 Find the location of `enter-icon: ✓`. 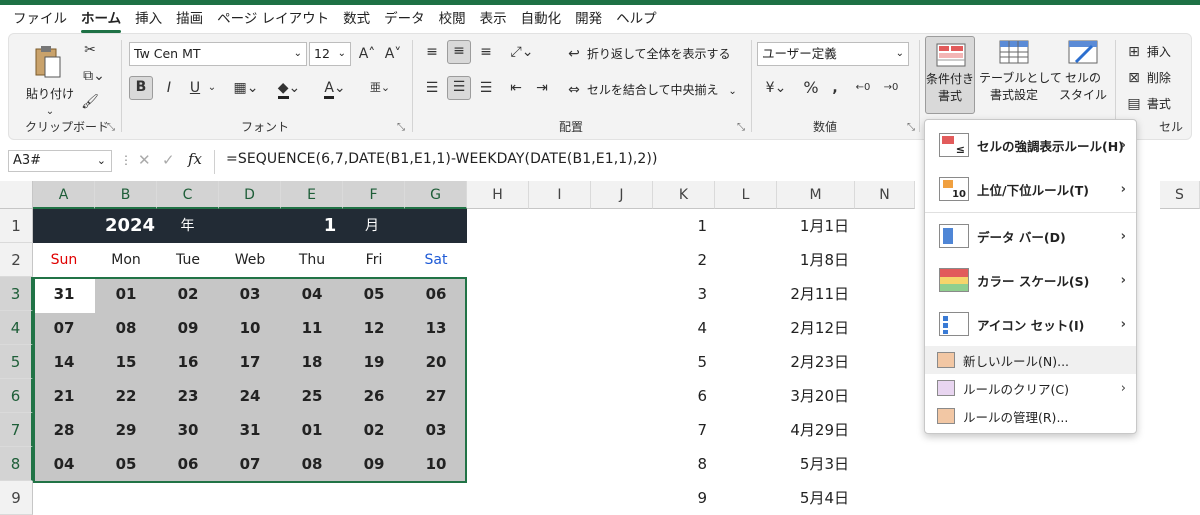

enter-icon: ✓ is located at coordinates (168, 160).